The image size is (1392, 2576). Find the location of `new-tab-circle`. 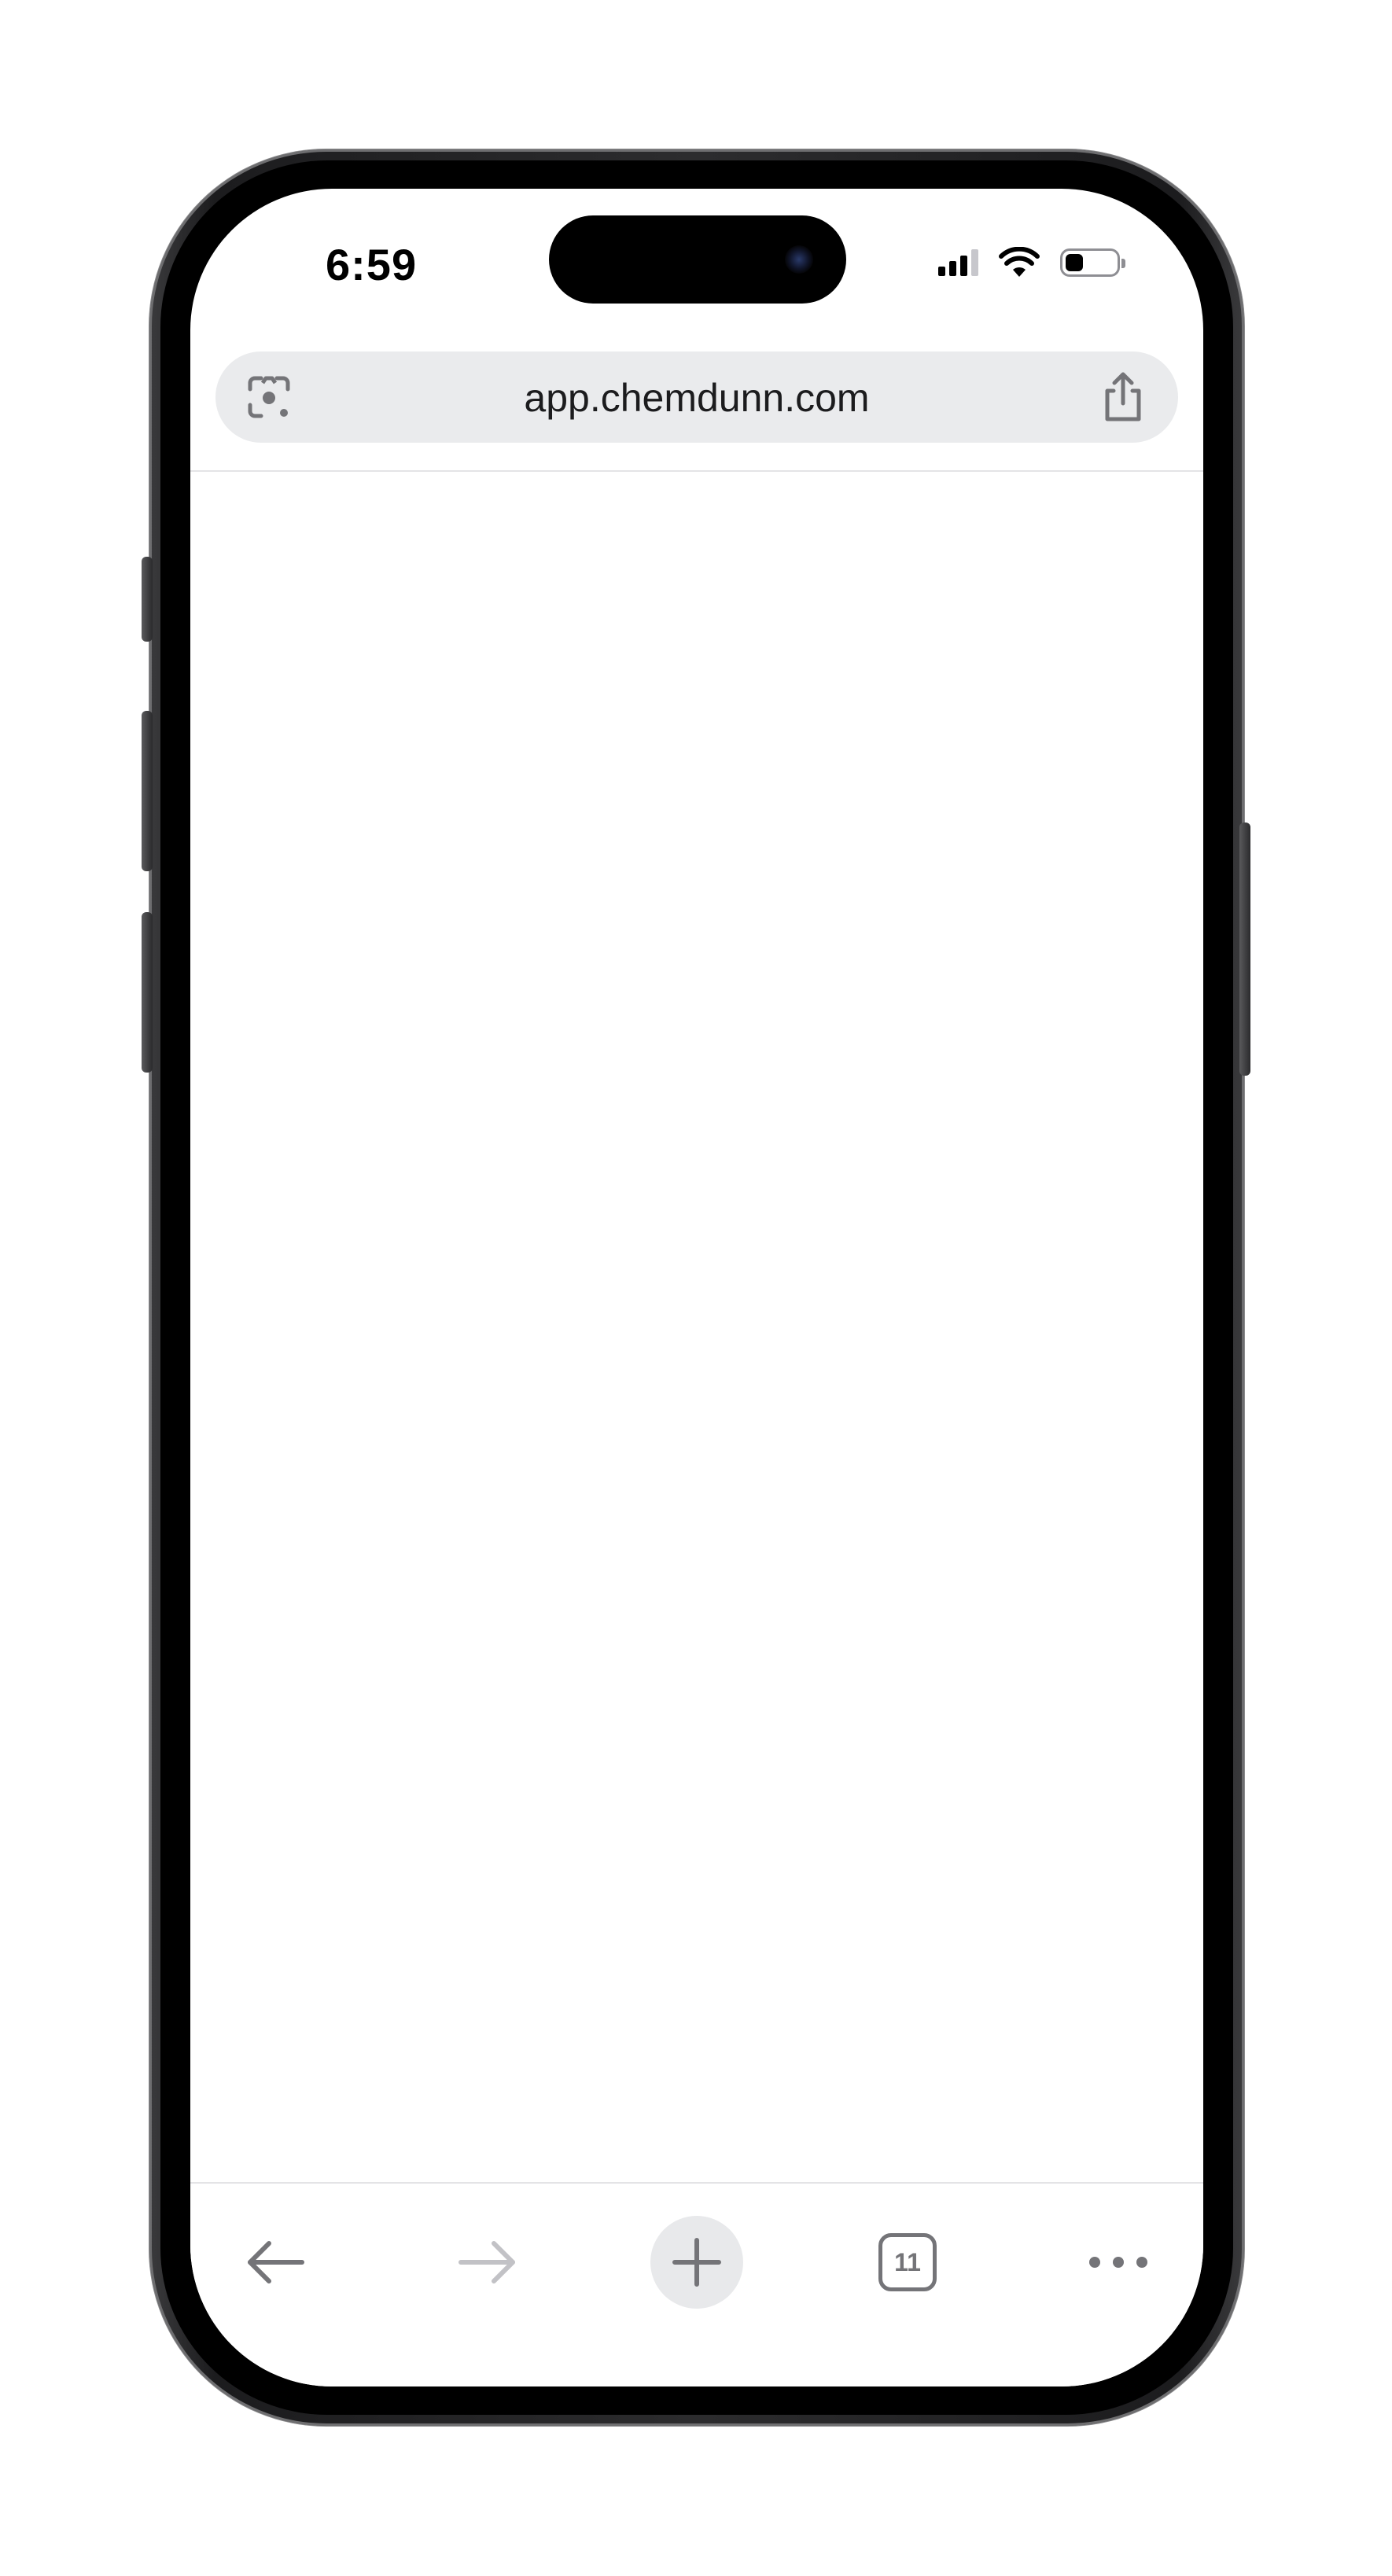

new-tab-circle is located at coordinates (696, 2262).